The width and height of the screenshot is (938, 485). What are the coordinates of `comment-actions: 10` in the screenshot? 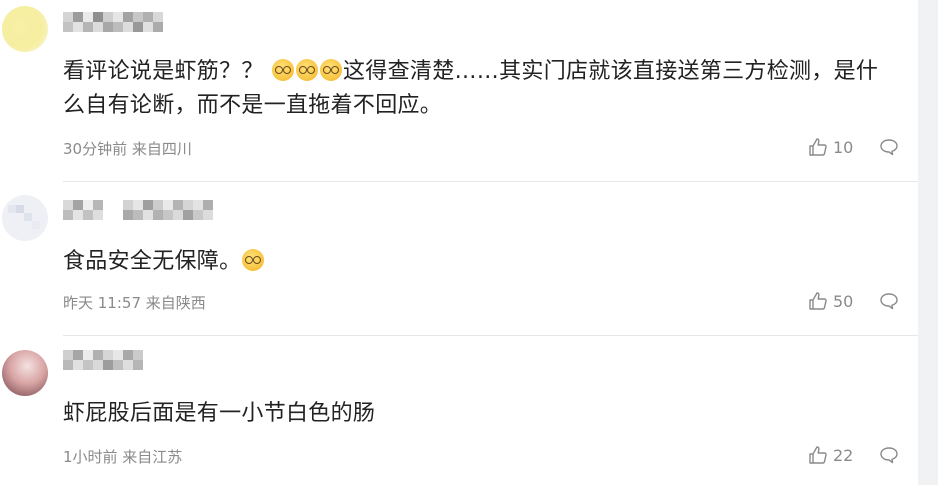 It's located at (853, 147).